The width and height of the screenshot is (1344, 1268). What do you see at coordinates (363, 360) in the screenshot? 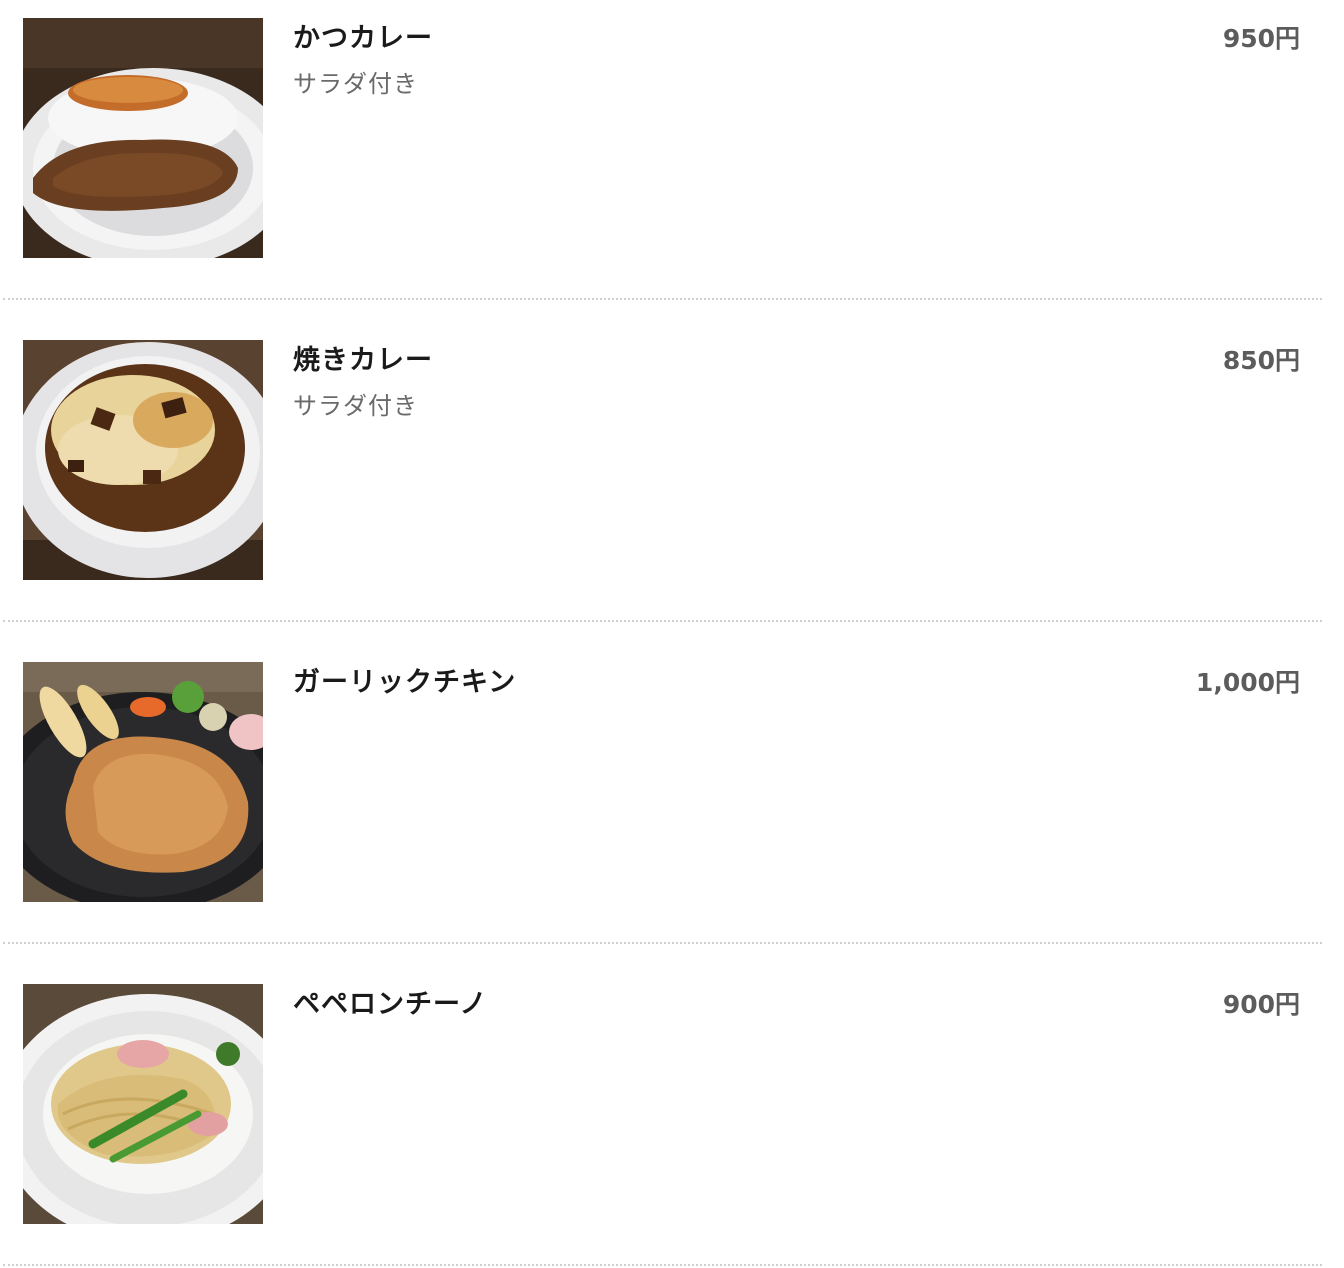
I see `item-name: 焼きカレー` at bounding box center [363, 360].